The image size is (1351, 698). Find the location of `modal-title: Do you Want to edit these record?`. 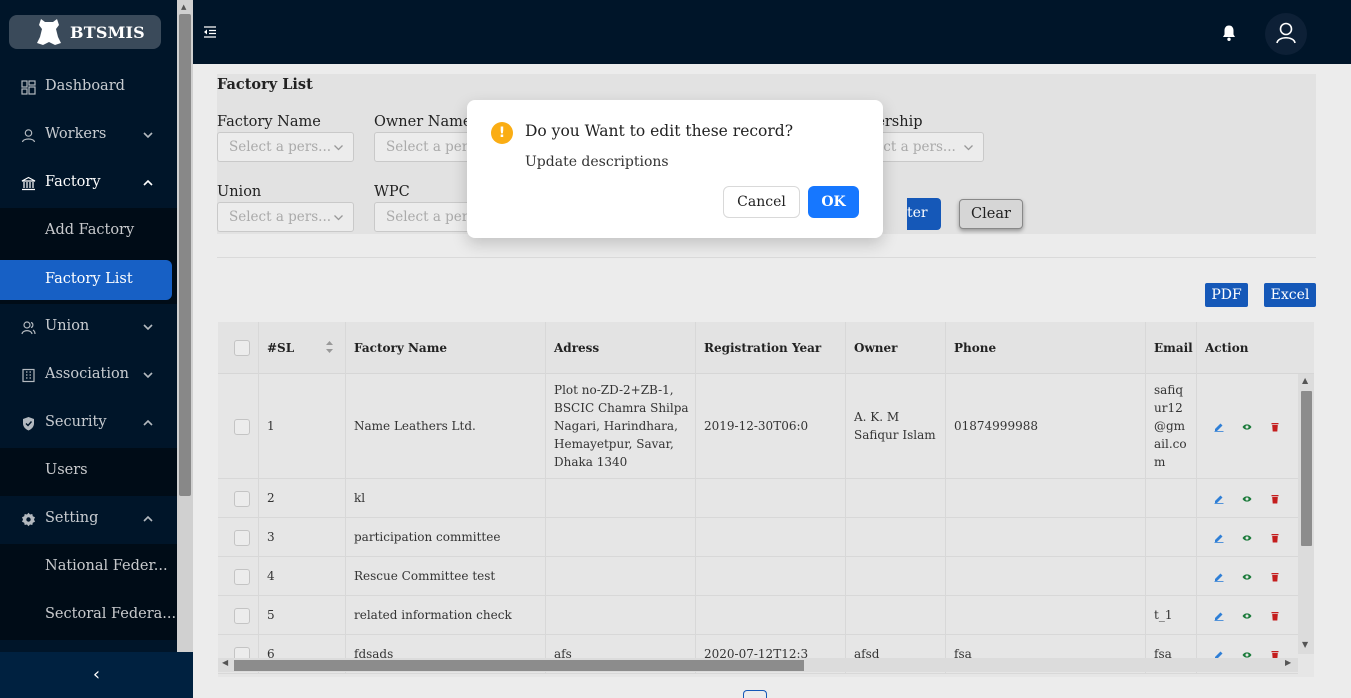

modal-title: Do you Want to edit these record? is located at coordinates (659, 131).